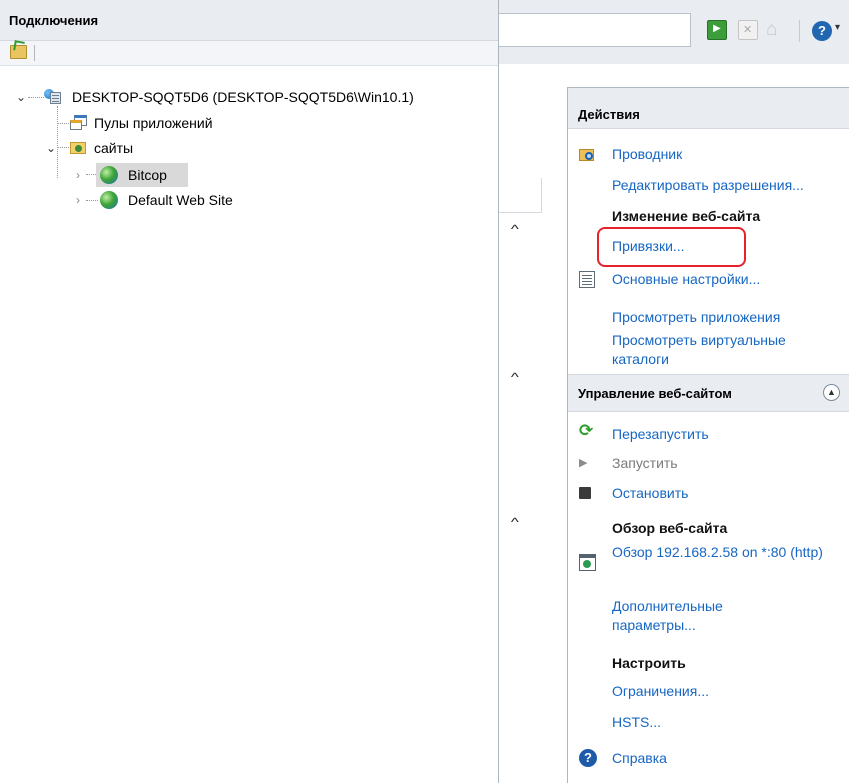 The height and width of the screenshot is (783, 849). I want to click on stop-link: Остановить, so click(650, 493).